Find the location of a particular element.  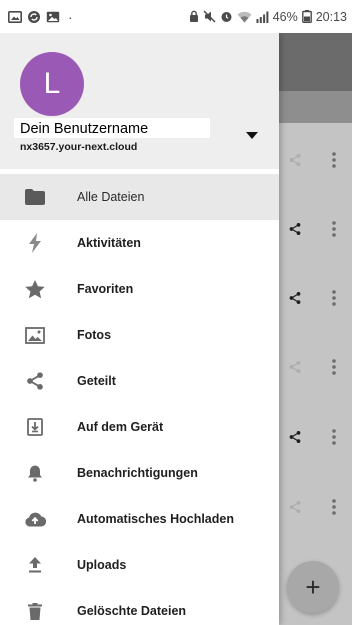

menu-item-benachrichtigungen: Benachrichtigungen is located at coordinates (139, 473).